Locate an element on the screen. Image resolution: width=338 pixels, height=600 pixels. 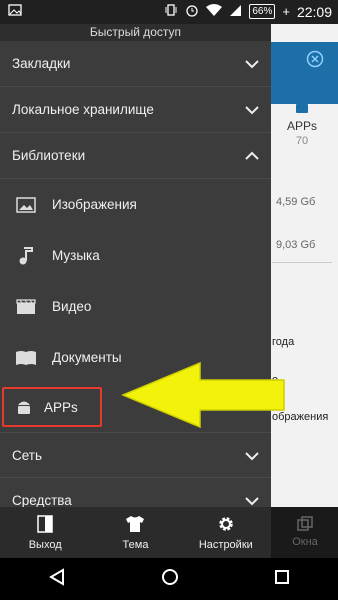
item-label: Изображения is located at coordinates (94, 204).